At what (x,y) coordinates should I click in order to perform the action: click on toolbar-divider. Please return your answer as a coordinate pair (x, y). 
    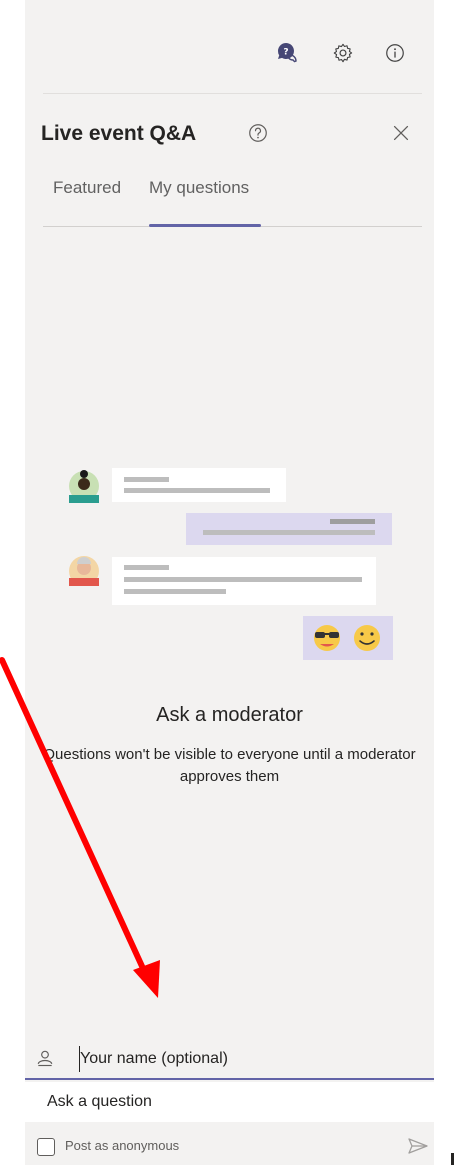
    Looking at the image, I should click on (232, 93).